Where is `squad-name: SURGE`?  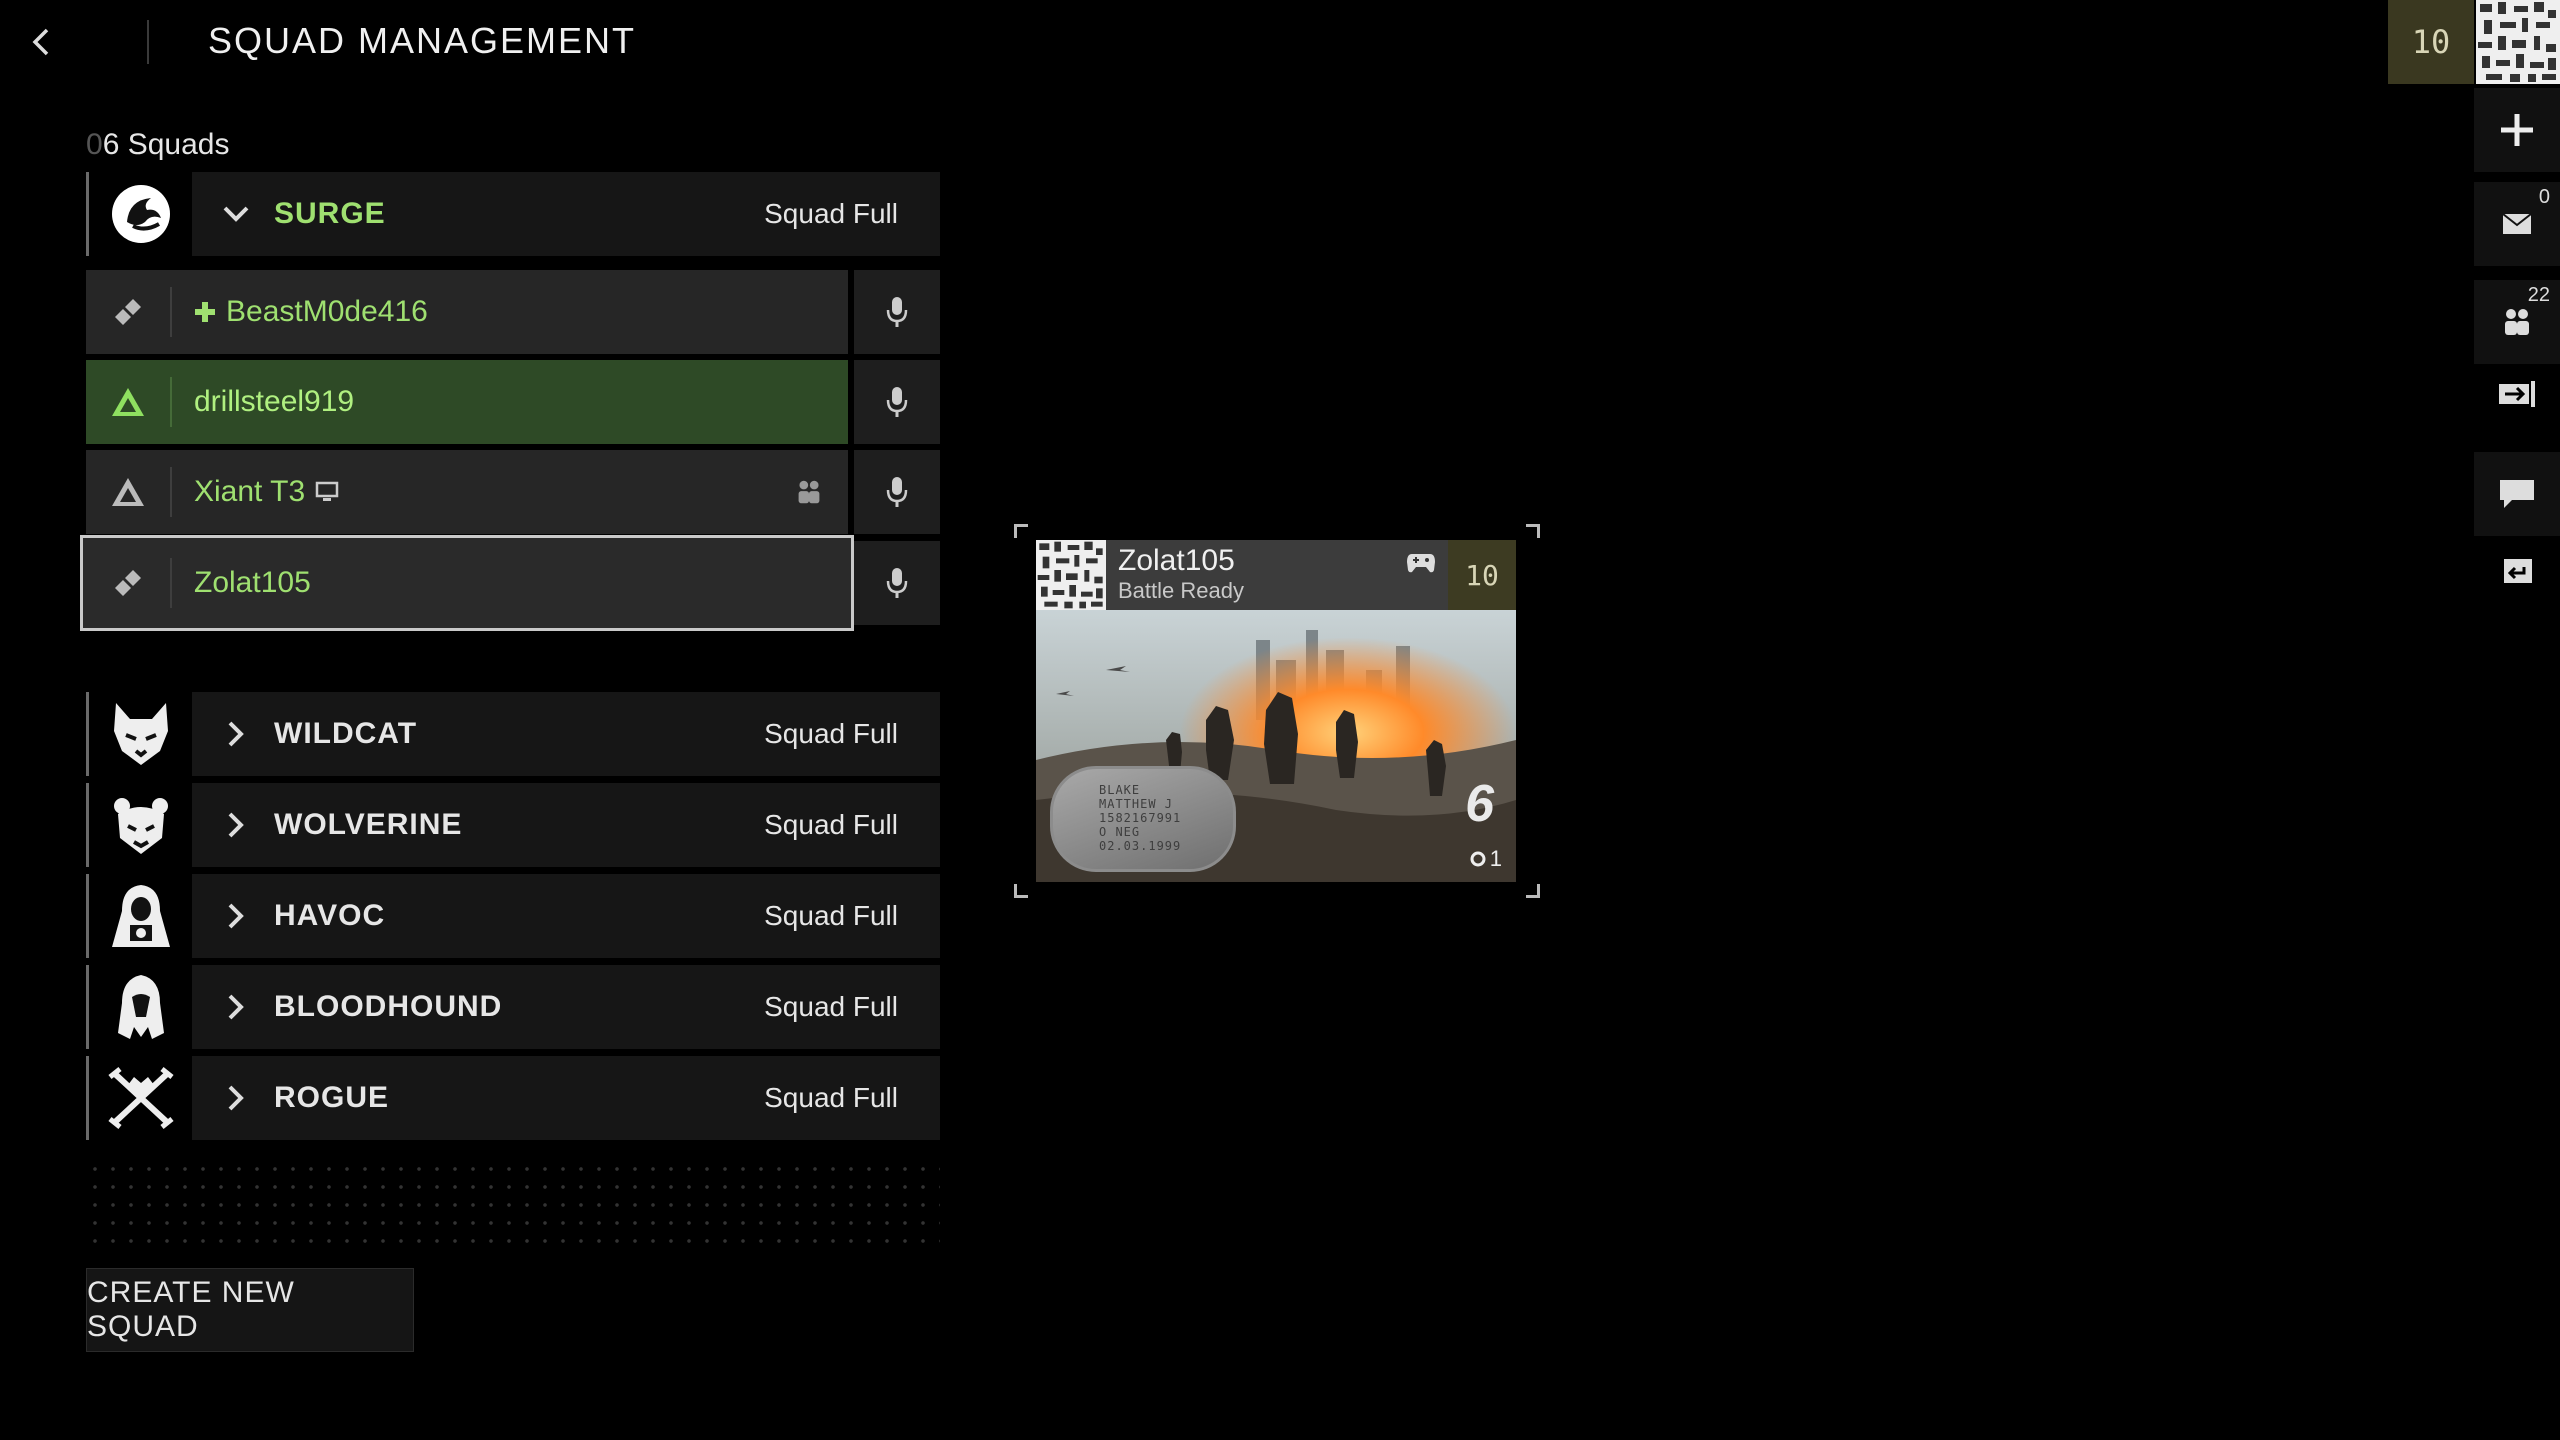
squad-name: SURGE is located at coordinates (330, 213).